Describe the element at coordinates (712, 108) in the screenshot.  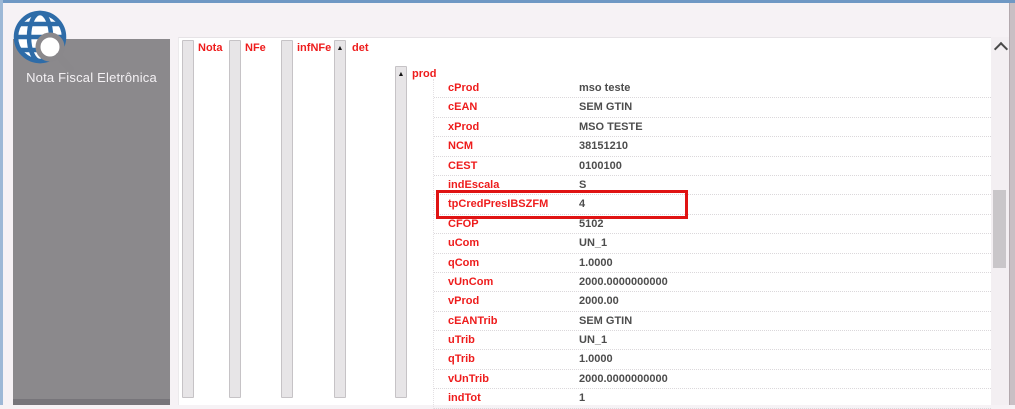
I see `table-row: cEAN SEM GTIN` at that location.